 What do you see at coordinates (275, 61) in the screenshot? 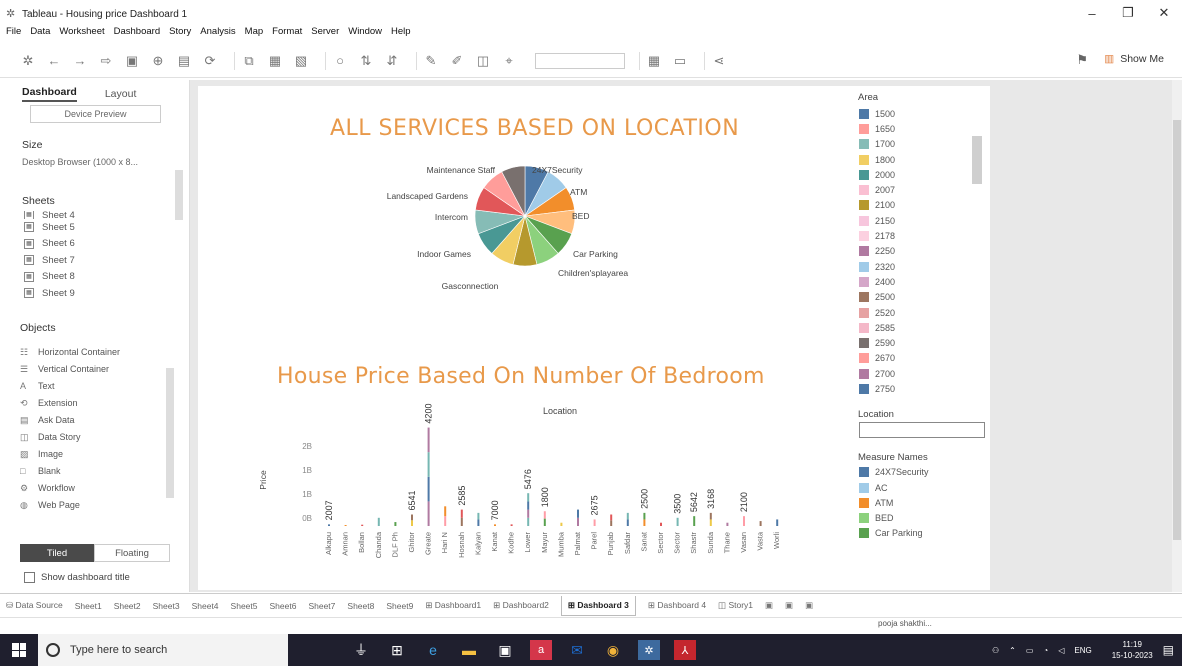
I see `format-icon: ▦` at bounding box center [275, 61].